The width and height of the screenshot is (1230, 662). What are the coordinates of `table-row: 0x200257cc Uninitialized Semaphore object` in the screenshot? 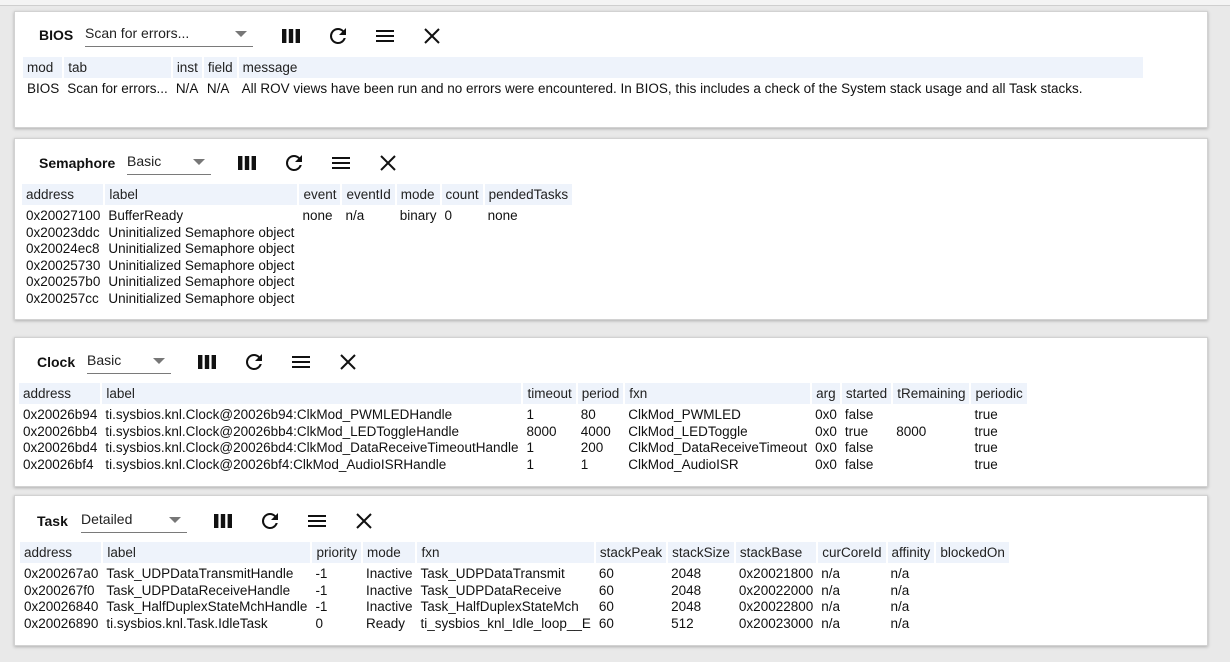 It's located at (297, 299).